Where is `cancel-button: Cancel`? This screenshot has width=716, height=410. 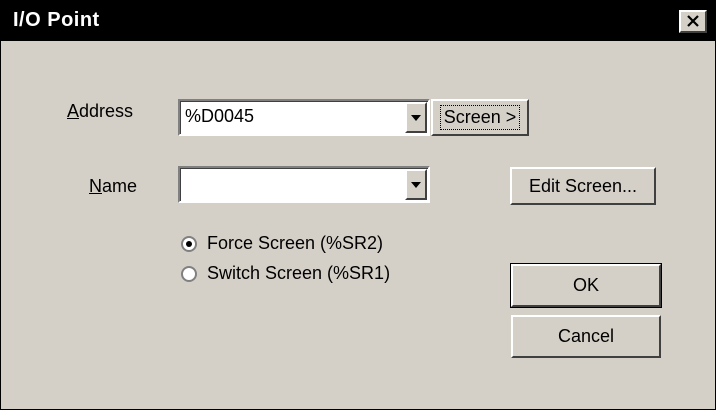
cancel-button: Cancel is located at coordinates (586, 336).